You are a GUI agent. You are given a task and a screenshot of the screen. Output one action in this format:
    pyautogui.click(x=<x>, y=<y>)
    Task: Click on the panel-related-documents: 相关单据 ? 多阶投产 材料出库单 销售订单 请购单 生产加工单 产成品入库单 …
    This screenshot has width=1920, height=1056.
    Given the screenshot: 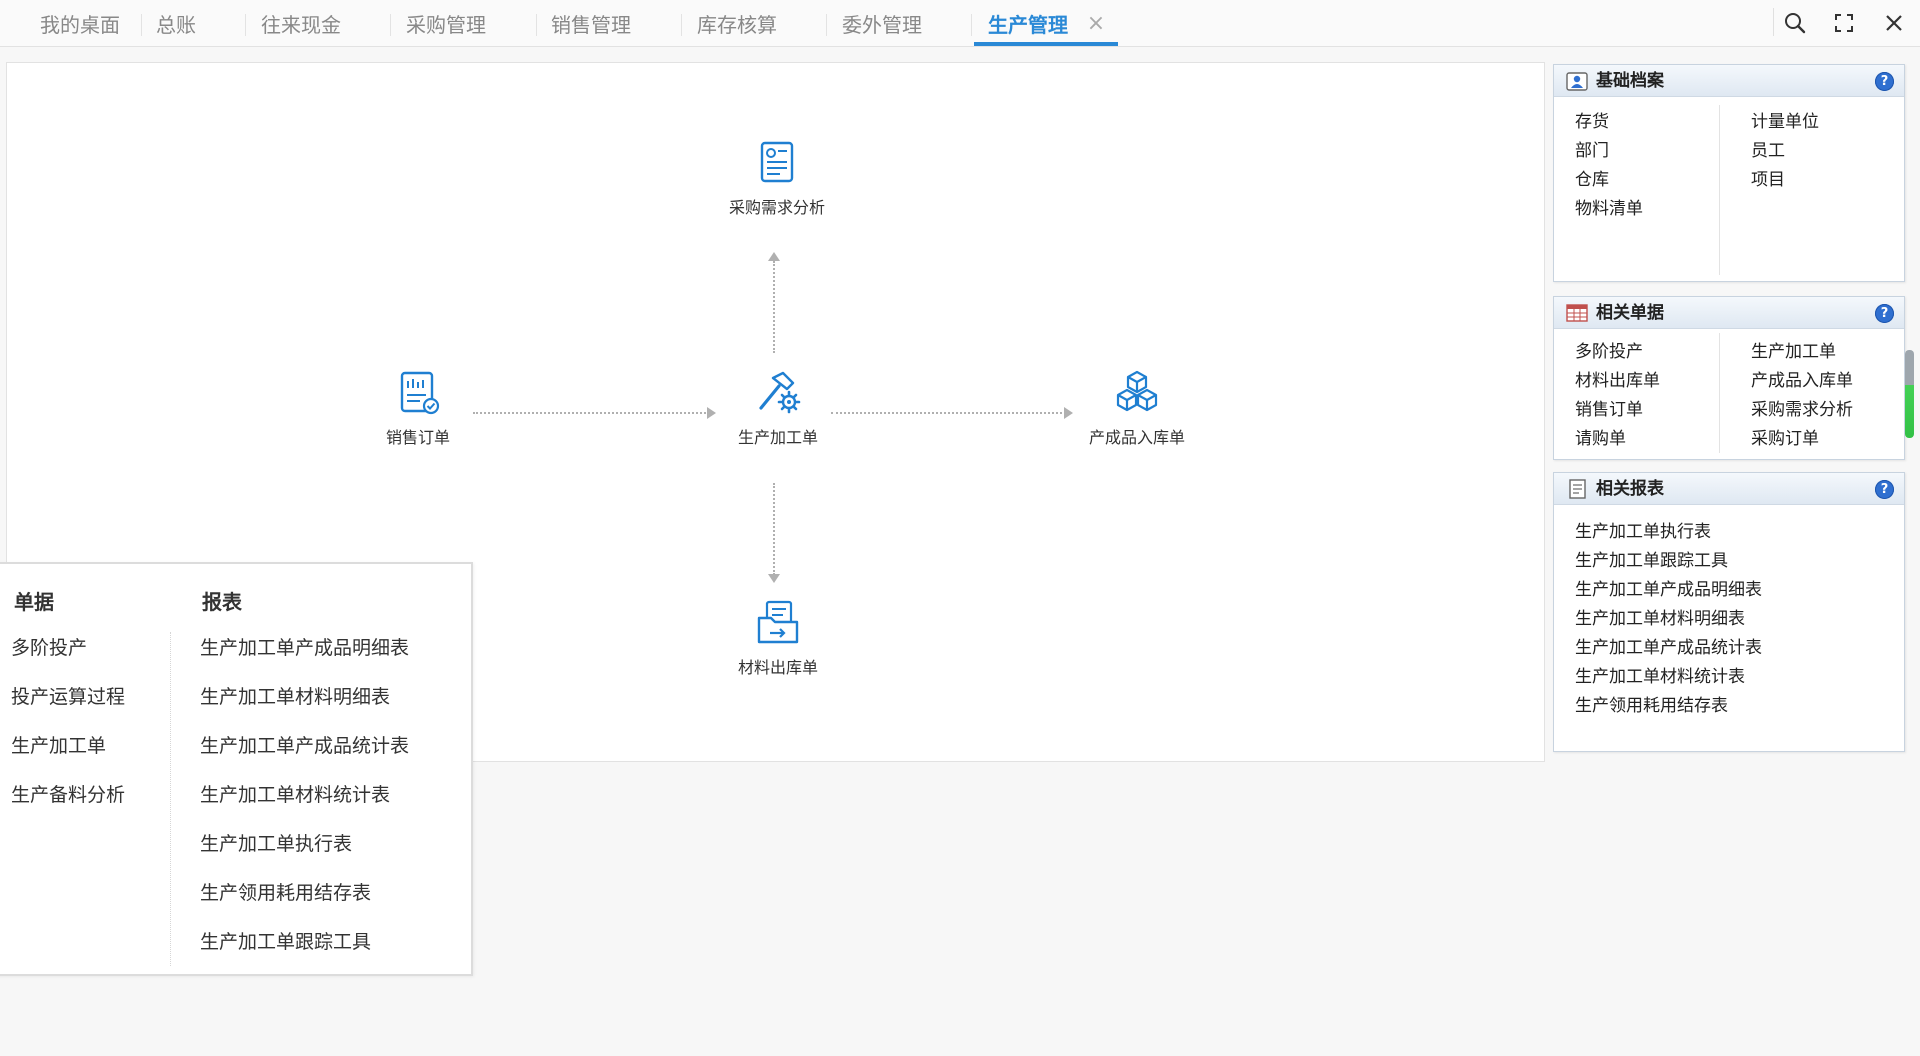 What is the action you would take?
    pyautogui.click(x=1729, y=378)
    